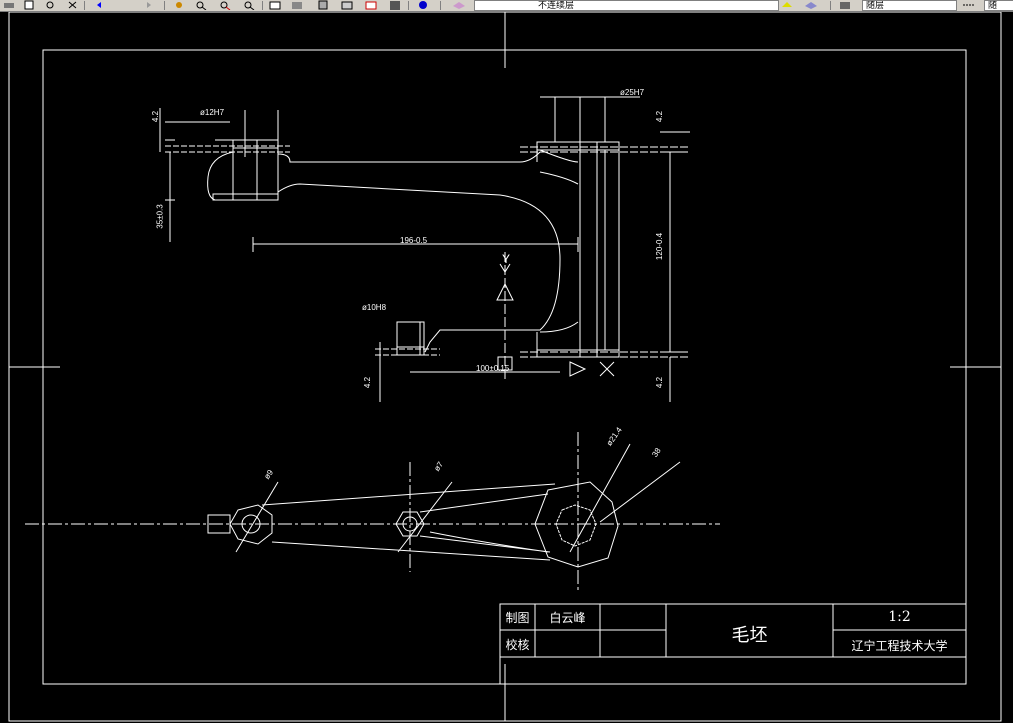  What do you see at coordinates (368, 382) in the screenshot?
I see `dim-bottom-left: 4.2` at bounding box center [368, 382].